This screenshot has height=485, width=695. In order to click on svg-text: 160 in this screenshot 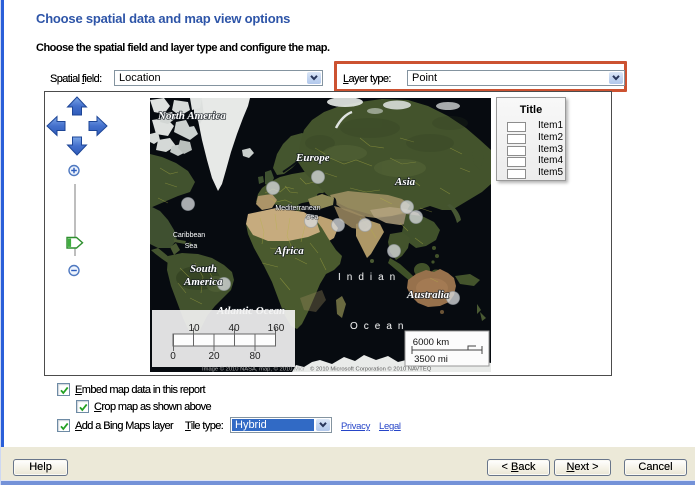, I will do `click(276, 328)`.